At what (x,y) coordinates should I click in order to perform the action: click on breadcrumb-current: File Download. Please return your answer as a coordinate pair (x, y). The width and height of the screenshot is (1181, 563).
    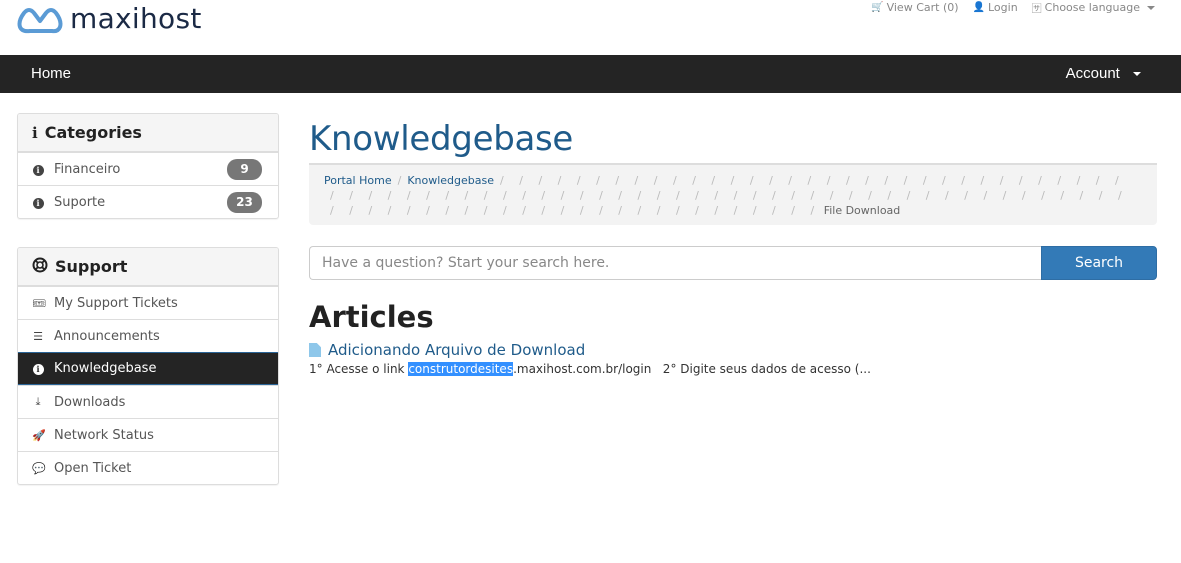
    Looking at the image, I should click on (862, 210).